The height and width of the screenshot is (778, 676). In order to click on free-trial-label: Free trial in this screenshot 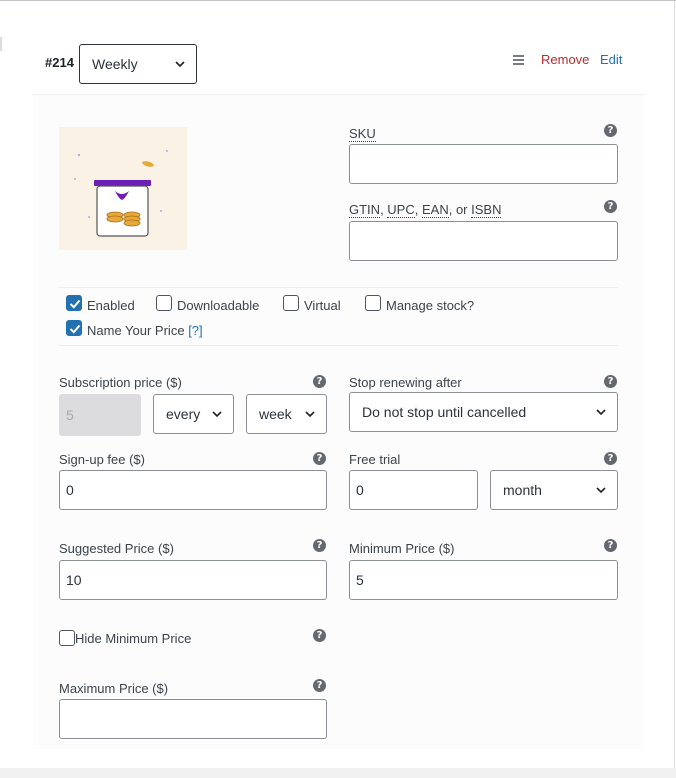, I will do `click(375, 459)`.